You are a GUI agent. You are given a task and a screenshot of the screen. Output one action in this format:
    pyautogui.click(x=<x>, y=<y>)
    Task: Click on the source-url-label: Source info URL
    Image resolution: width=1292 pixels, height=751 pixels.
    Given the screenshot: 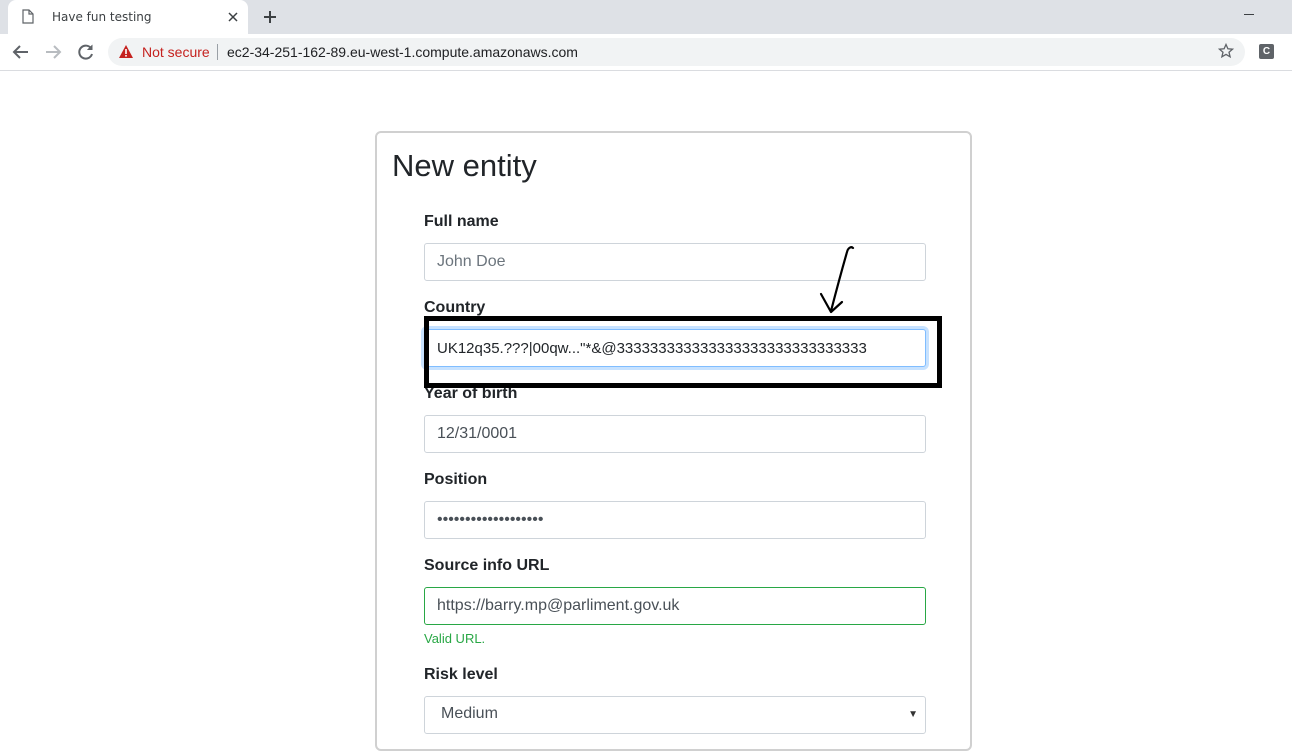 What is the action you would take?
    pyautogui.click(x=487, y=565)
    